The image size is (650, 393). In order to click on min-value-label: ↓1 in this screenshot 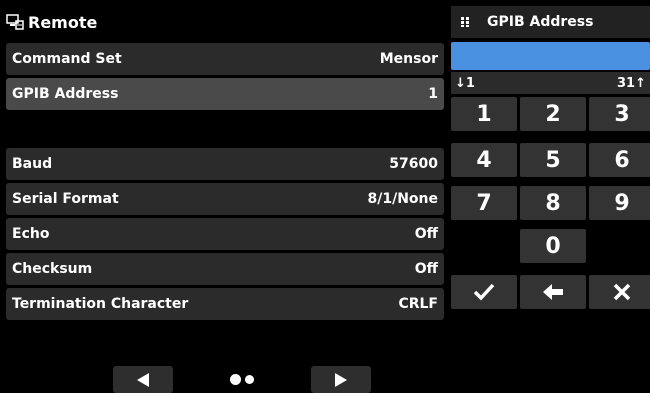, I will do `click(465, 83)`.